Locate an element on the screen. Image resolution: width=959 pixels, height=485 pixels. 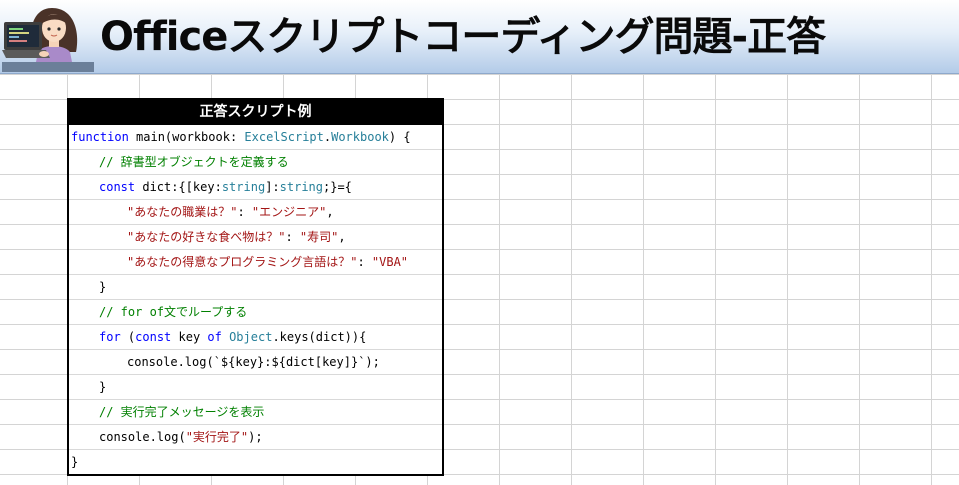
code-token: key is located at coordinates (189, 337).